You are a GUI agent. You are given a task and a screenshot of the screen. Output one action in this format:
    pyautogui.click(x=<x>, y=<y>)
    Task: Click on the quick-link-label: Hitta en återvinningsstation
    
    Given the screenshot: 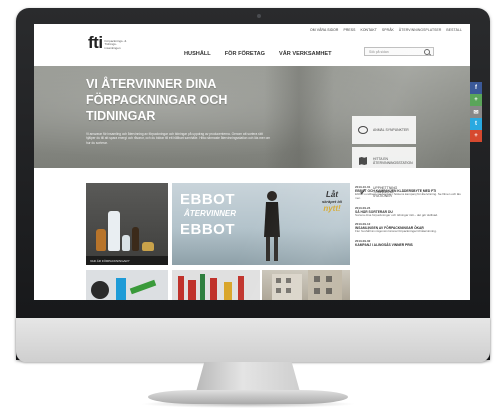 What is the action you would take?
    pyautogui.click(x=393, y=161)
    